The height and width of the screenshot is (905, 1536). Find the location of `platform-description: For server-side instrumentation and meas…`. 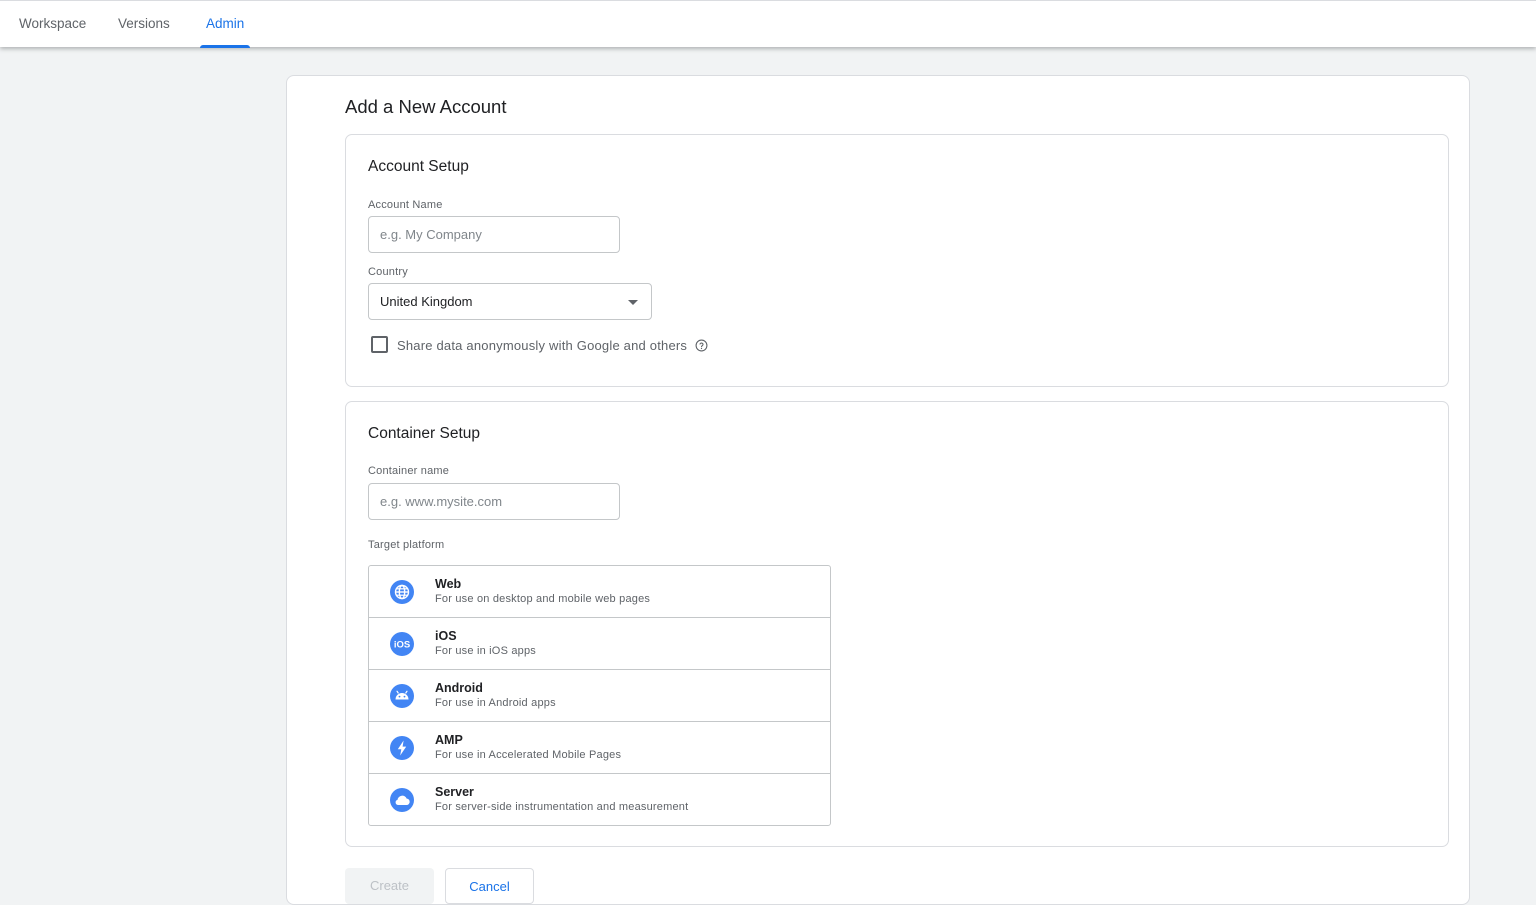

platform-description: For server-side instrumentation and meas… is located at coordinates (562, 807).